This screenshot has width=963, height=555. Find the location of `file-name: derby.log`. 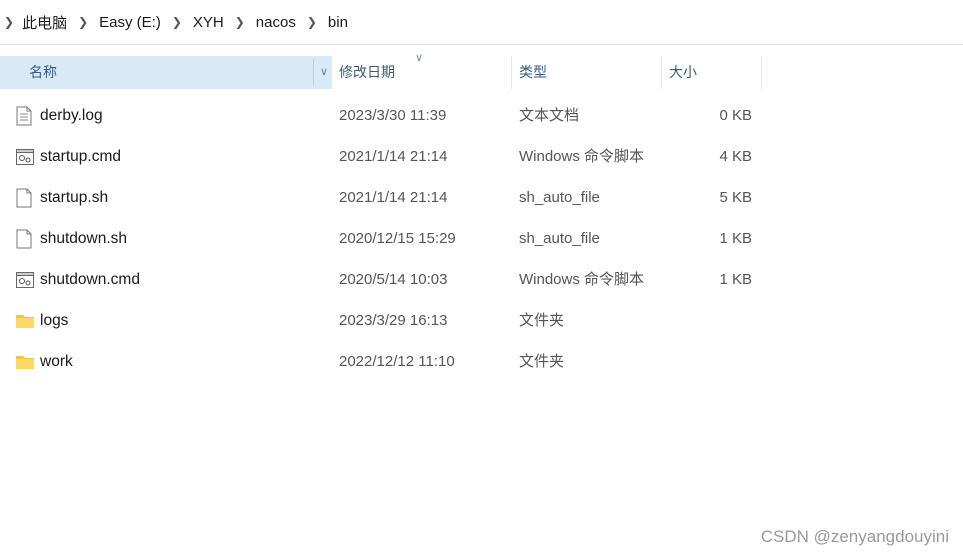

file-name: derby.log is located at coordinates (71, 115).